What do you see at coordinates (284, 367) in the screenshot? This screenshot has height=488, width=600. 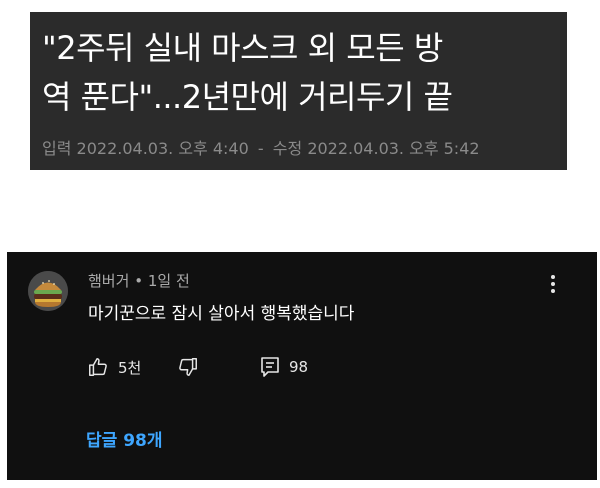 I see `reply-button: 98` at bounding box center [284, 367].